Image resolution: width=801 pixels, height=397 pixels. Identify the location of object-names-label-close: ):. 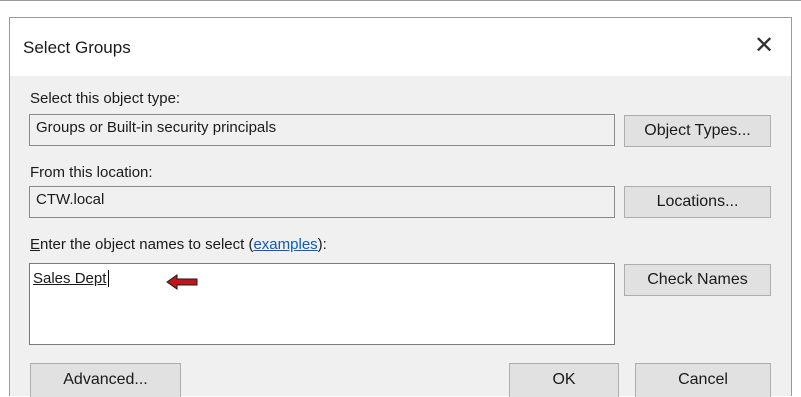
(322, 244).